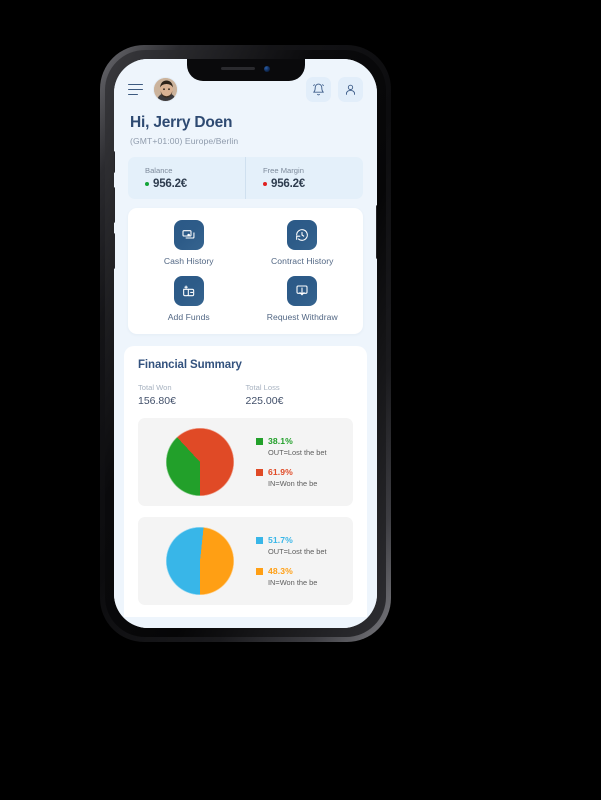  What do you see at coordinates (262, 387) in the screenshot?
I see `total-loss-label: Total Loss` at bounding box center [262, 387].